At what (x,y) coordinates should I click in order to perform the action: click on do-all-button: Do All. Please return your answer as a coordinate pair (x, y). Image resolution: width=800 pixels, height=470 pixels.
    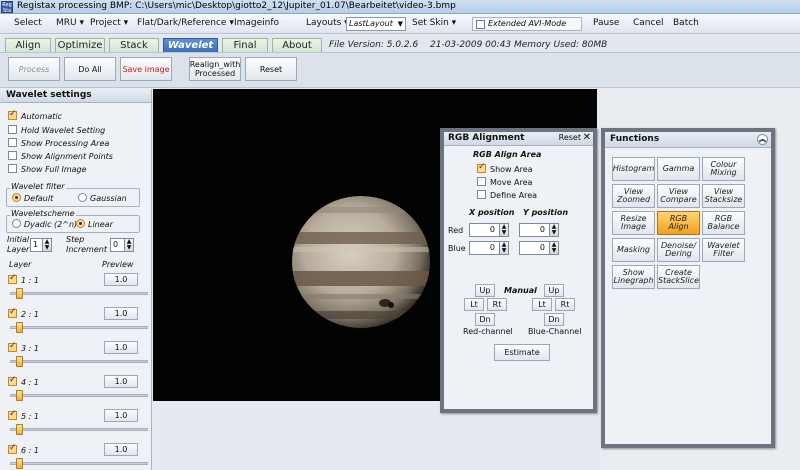
    Looking at the image, I should click on (90, 69).